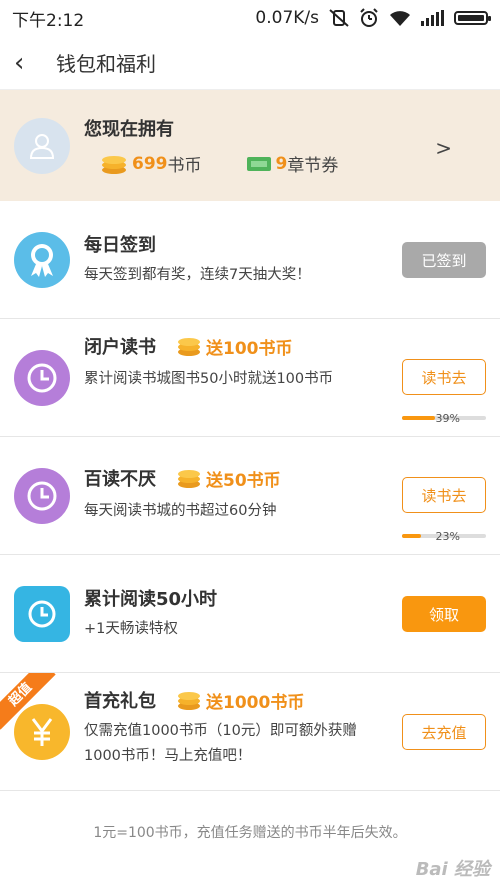 The image size is (500, 889). Describe the element at coordinates (250, 63) in the screenshot. I see `nav-bar: ‹ 钱包和福利` at that location.